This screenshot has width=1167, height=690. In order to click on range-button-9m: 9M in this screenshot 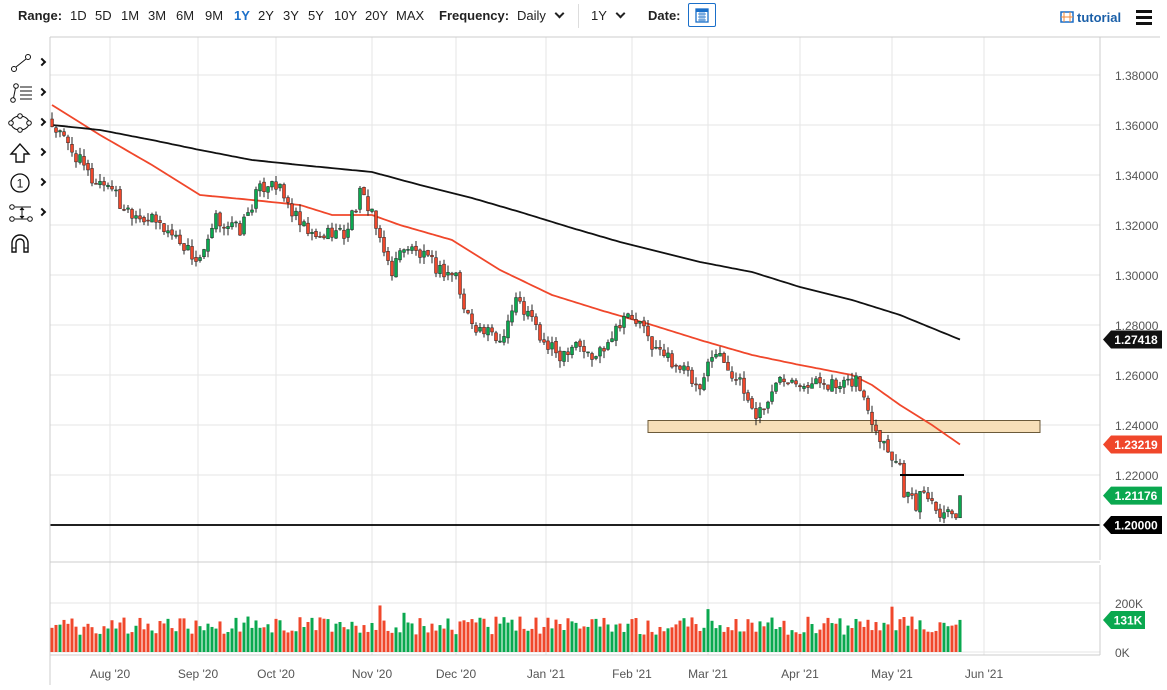, I will do `click(214, 15)`.